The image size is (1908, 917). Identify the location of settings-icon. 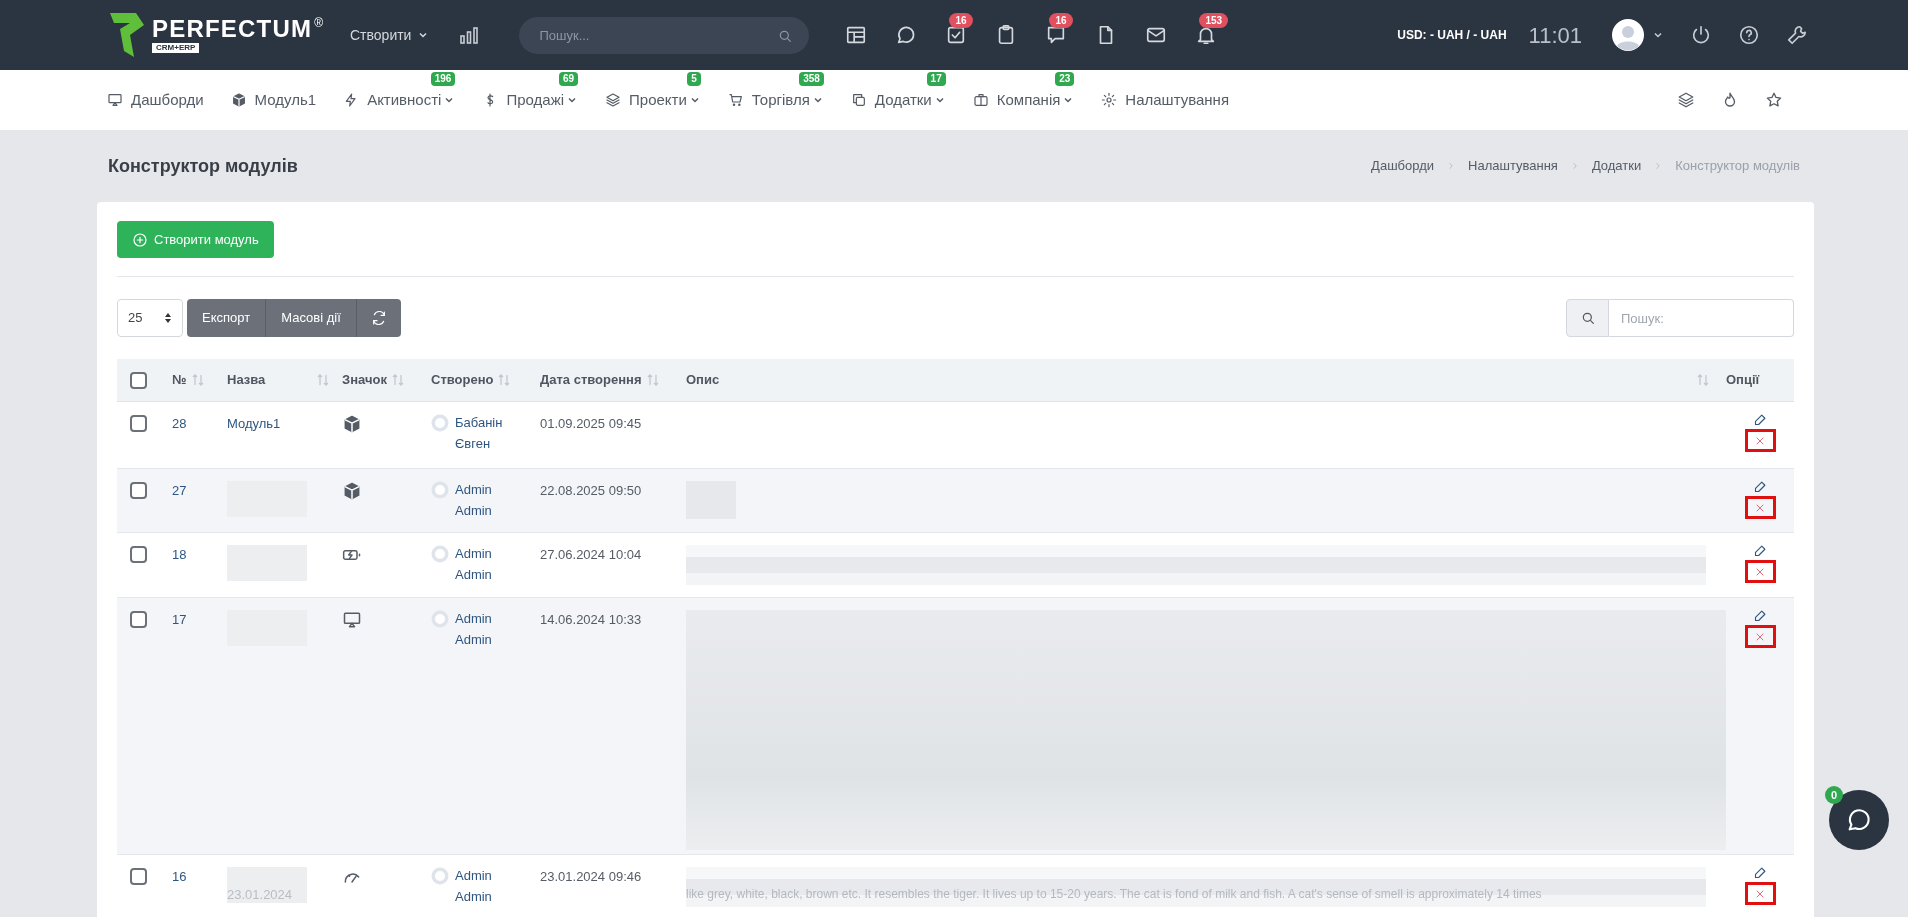
(1109, 100).